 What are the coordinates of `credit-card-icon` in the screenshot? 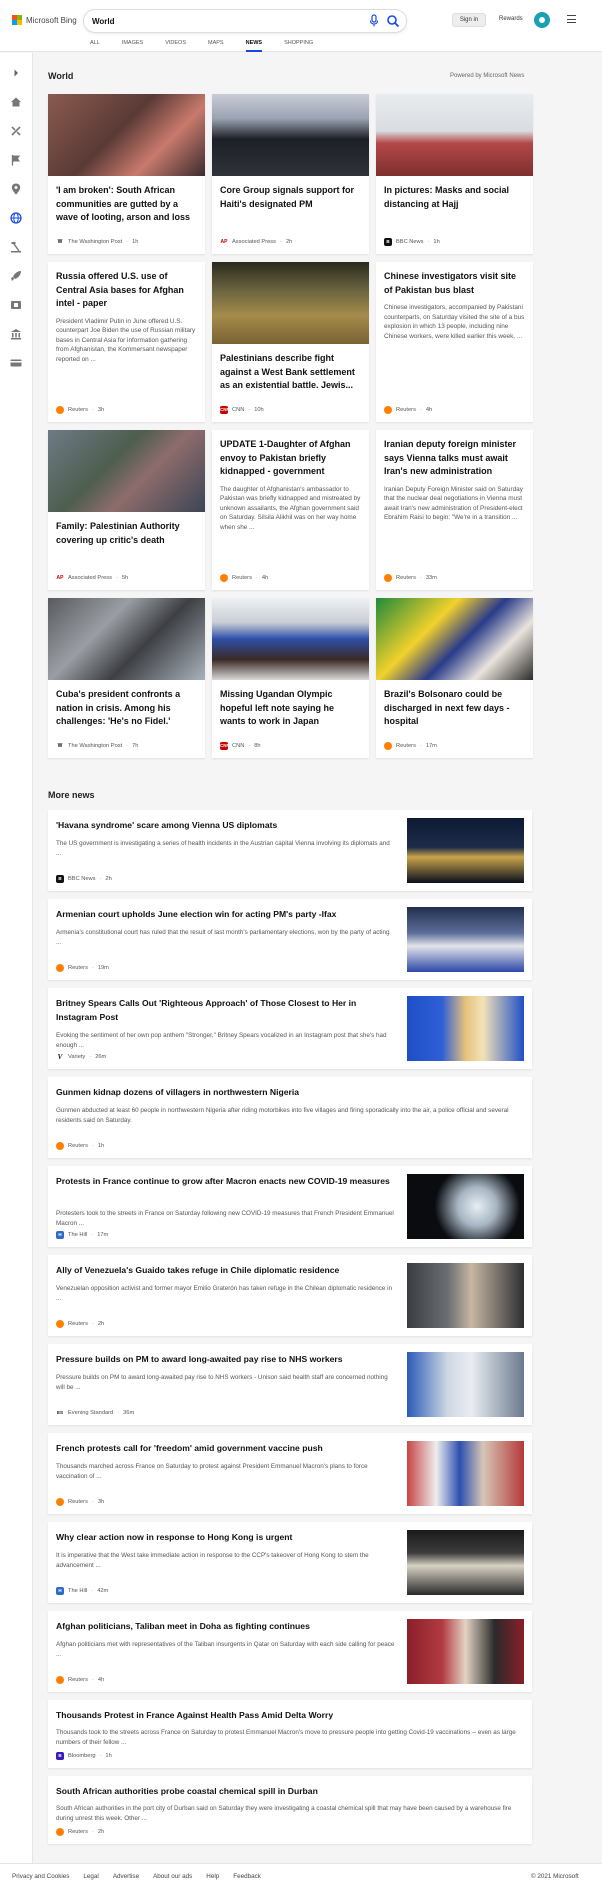 It's located at (16, 363).